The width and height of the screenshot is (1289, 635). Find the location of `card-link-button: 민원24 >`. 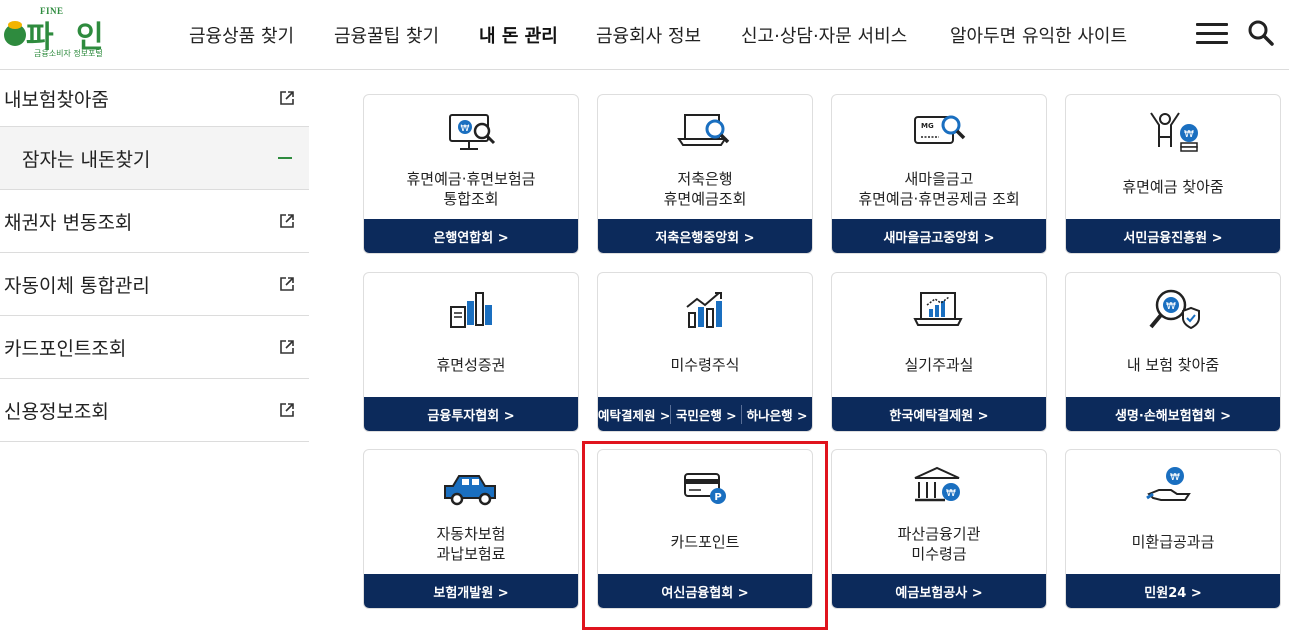

card-link-button: 민원24 > is located at coordinates (1173, 591).